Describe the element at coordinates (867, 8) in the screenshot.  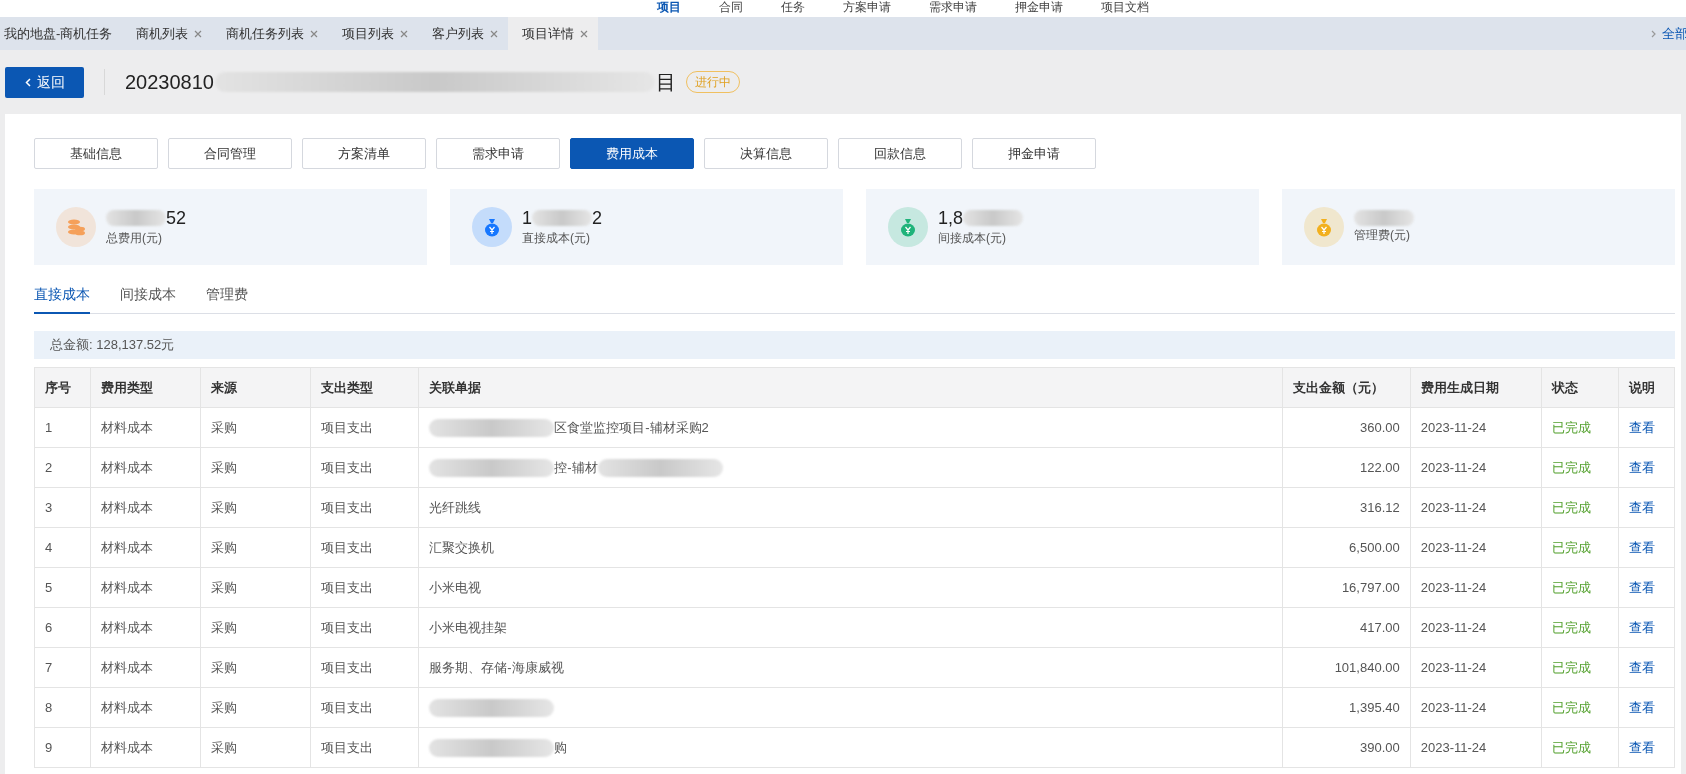
I see `nav-link: 方案申请` at that location.